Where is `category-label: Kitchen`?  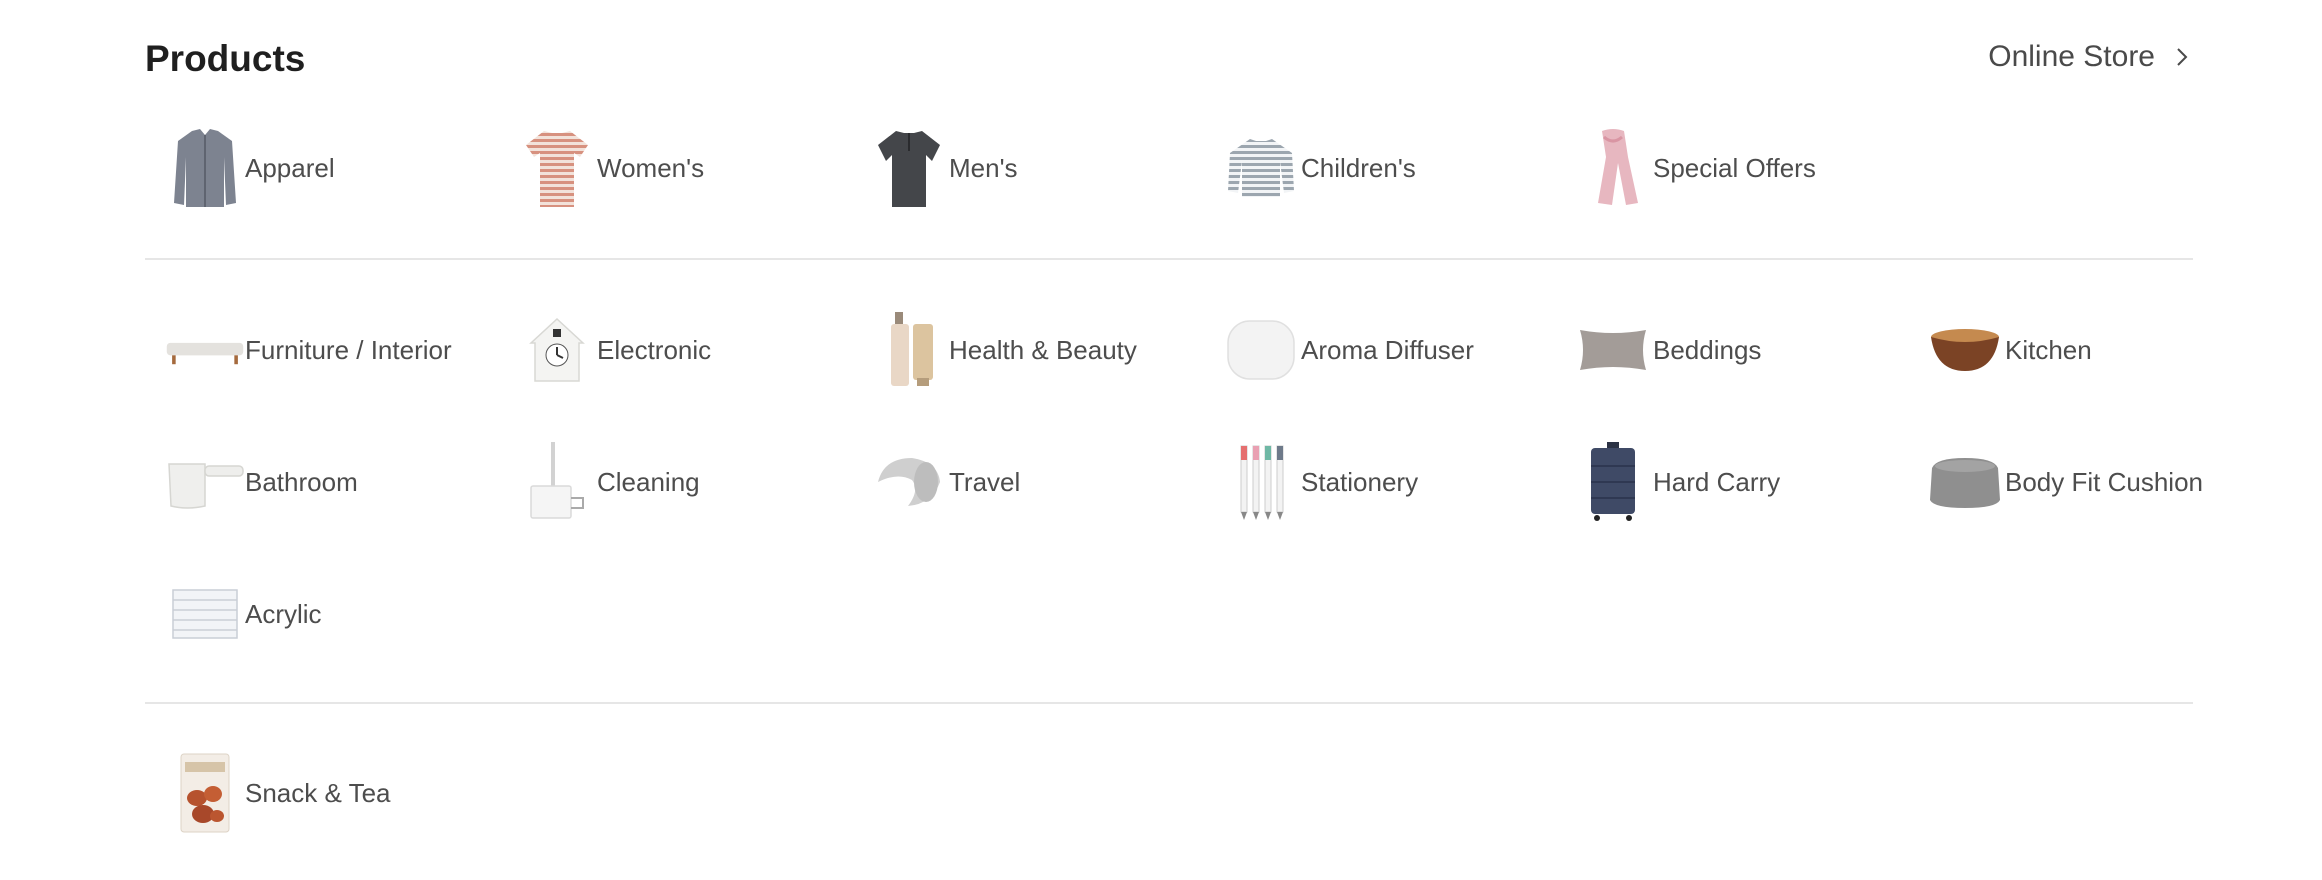 category-label: Kitchen is located at coordinates (2048, 349).